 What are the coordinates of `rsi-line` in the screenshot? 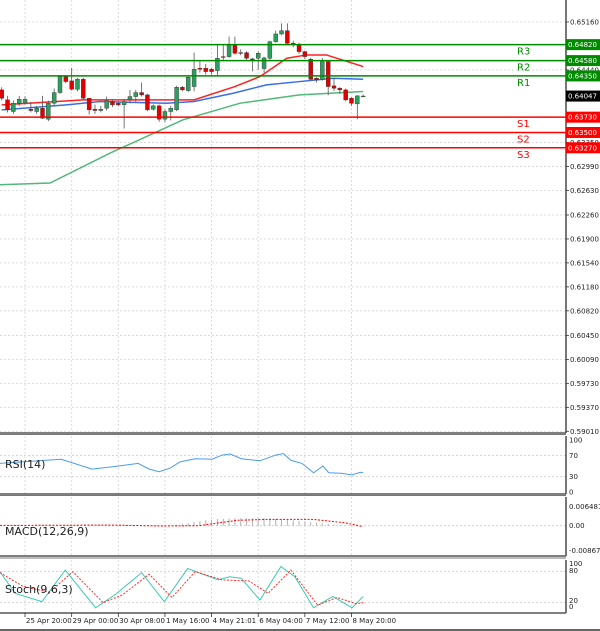 It's located at (182, 464).